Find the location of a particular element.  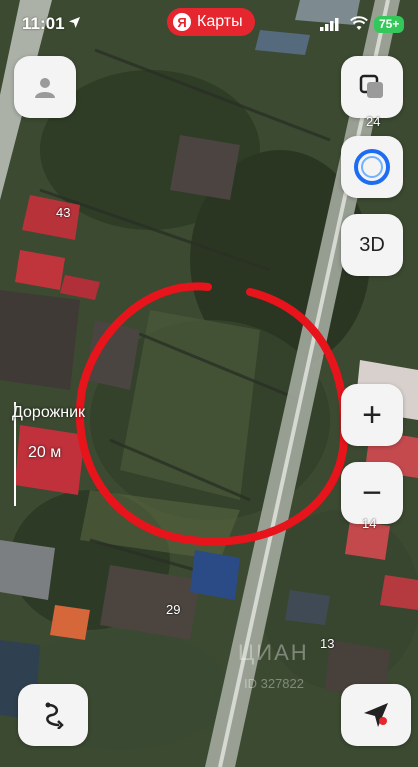

zoom-in-button: + is located at coordinates (372, 415).